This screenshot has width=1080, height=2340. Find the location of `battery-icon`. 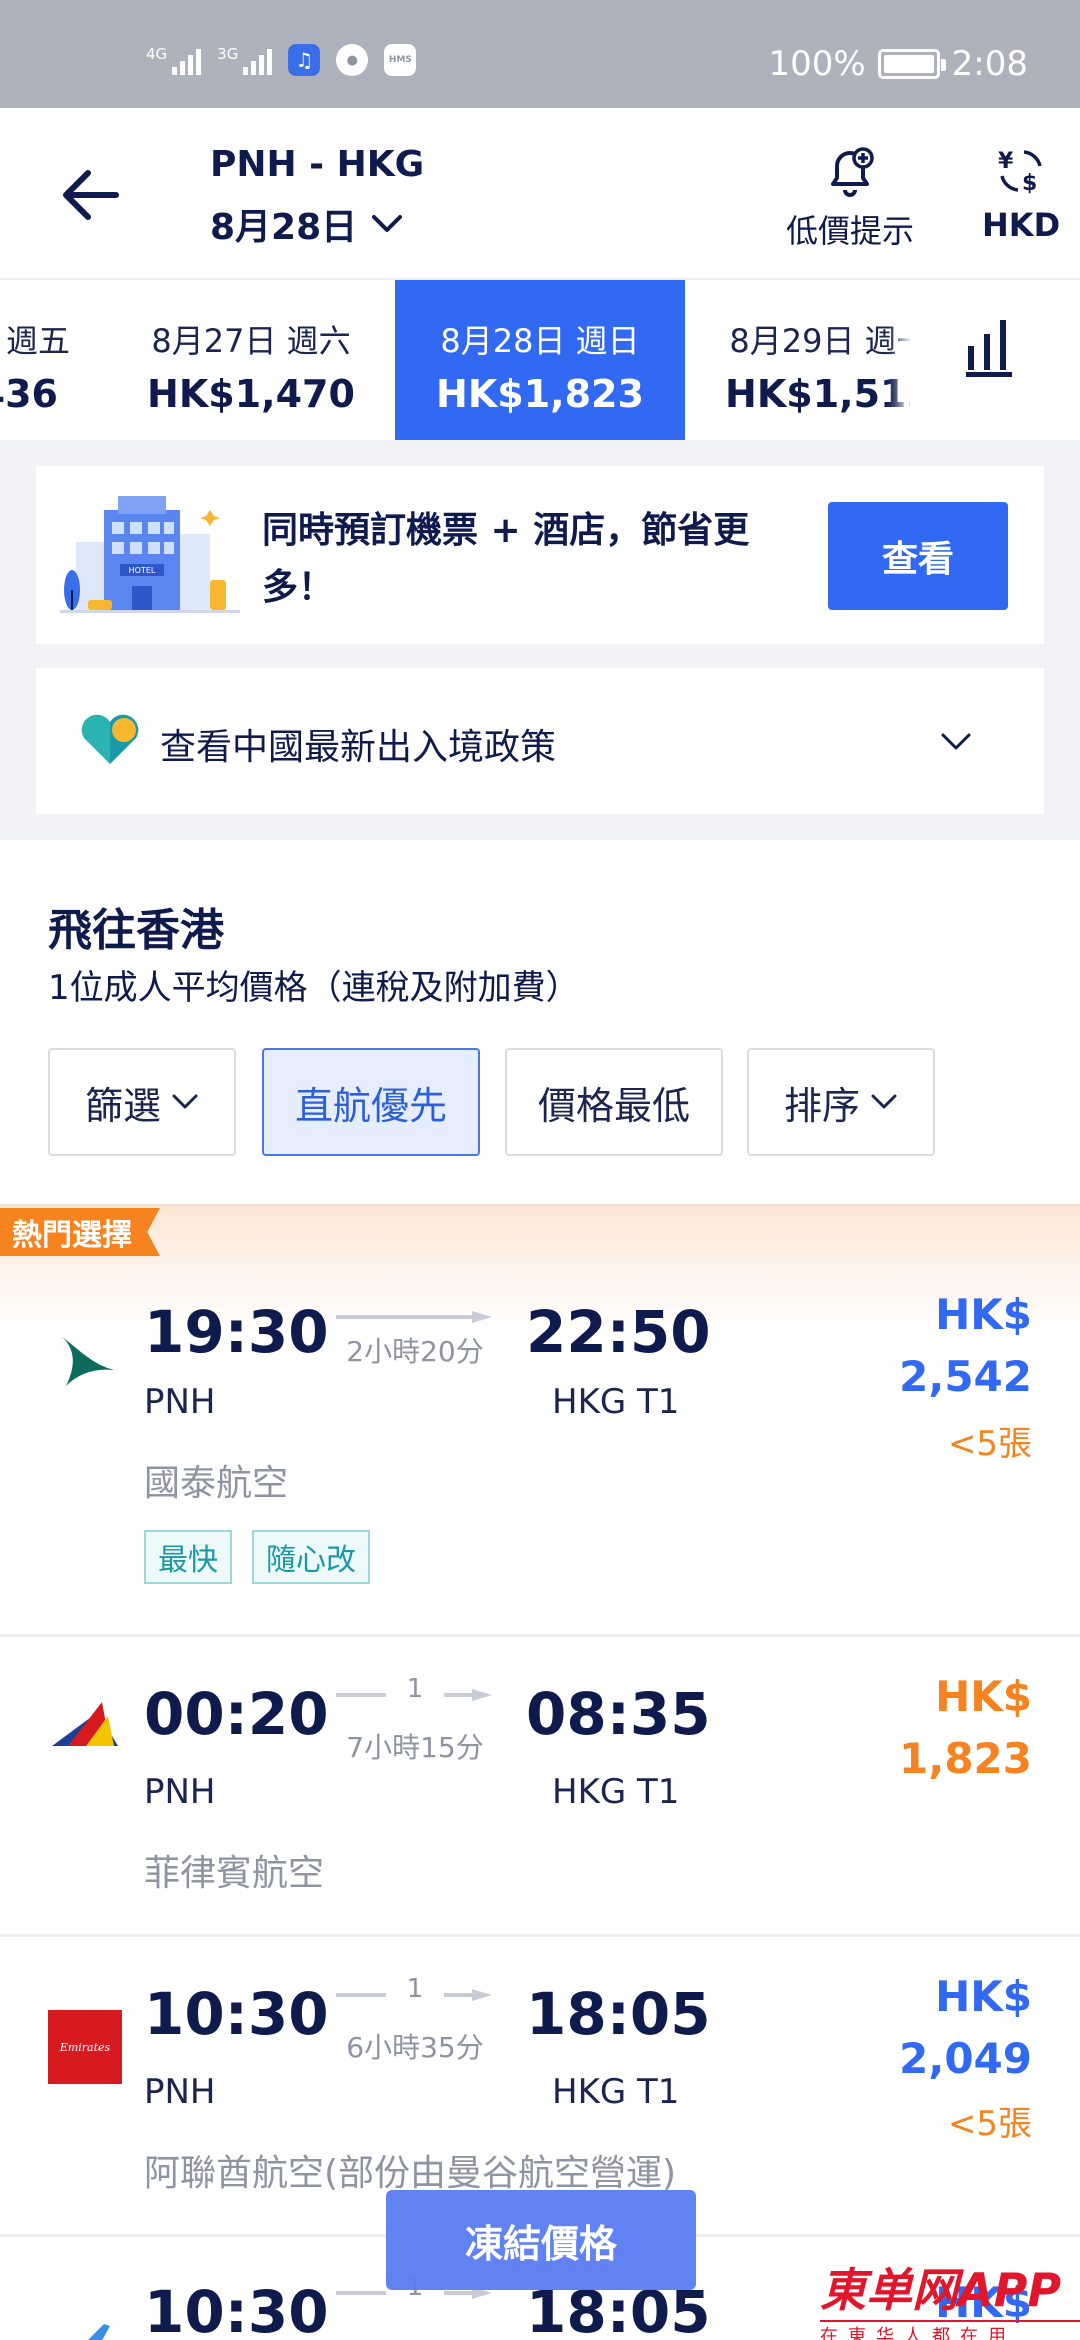

battery-icon is located at coordinates (911, 64).